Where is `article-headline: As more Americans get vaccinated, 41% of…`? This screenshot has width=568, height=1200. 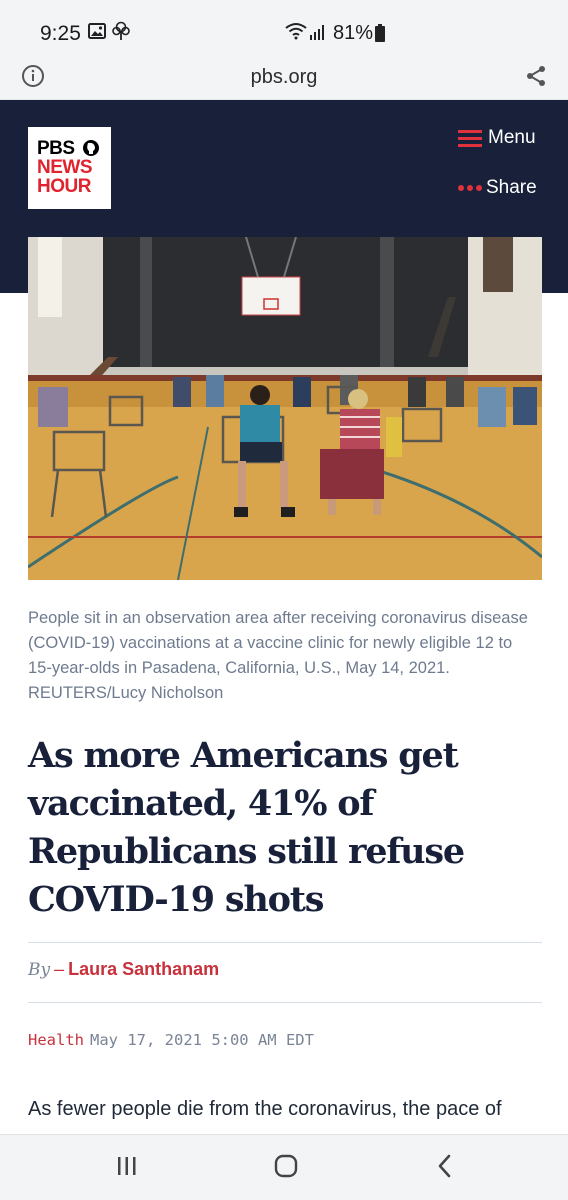
article-headline: As more Americans get vaccinated, 41% of… is located at coordinates (246, 827).